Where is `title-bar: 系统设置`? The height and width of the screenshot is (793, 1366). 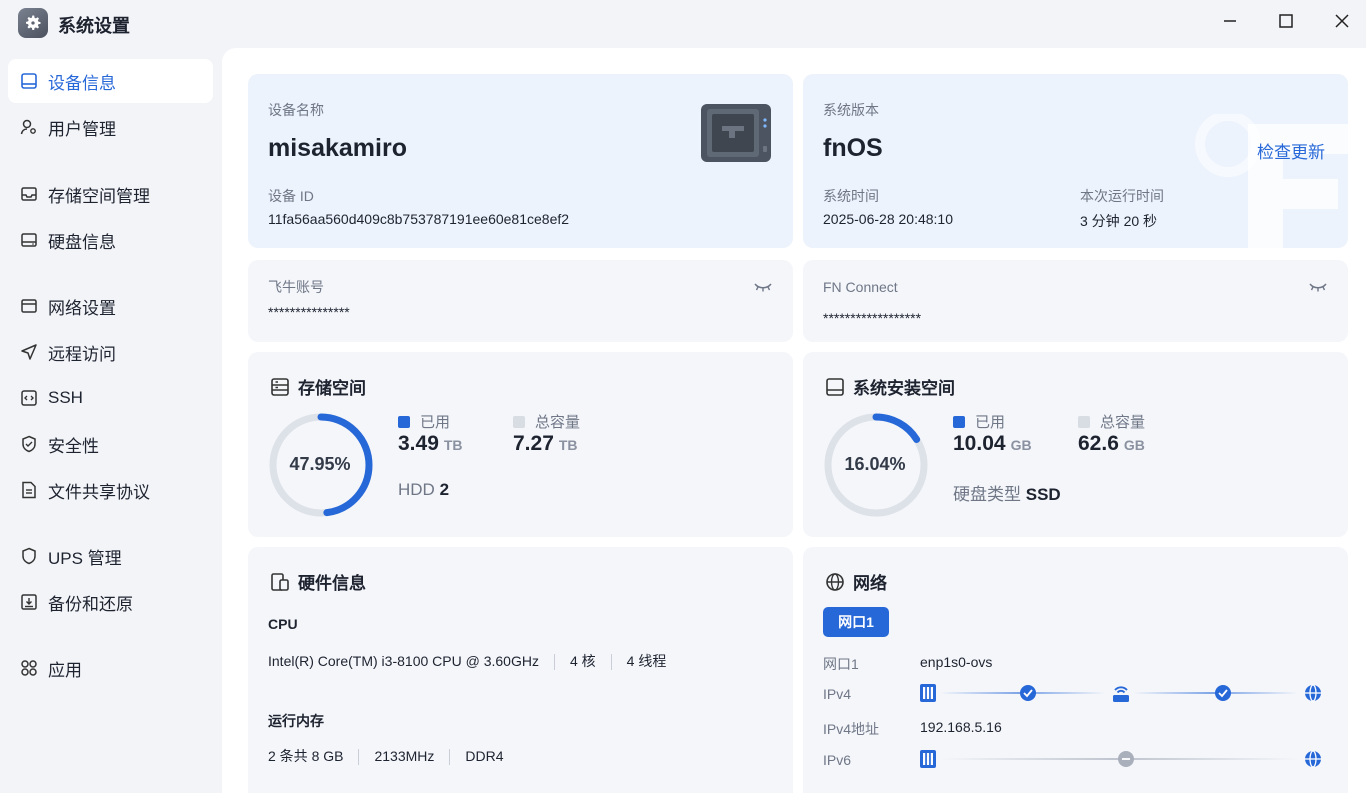 title-bar: 系统设置 is located at coordinates (683, 24).